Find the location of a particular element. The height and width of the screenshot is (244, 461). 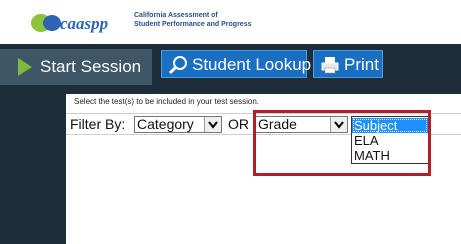

org-line-1: California Assessment of is located at coordinates (176, 15).